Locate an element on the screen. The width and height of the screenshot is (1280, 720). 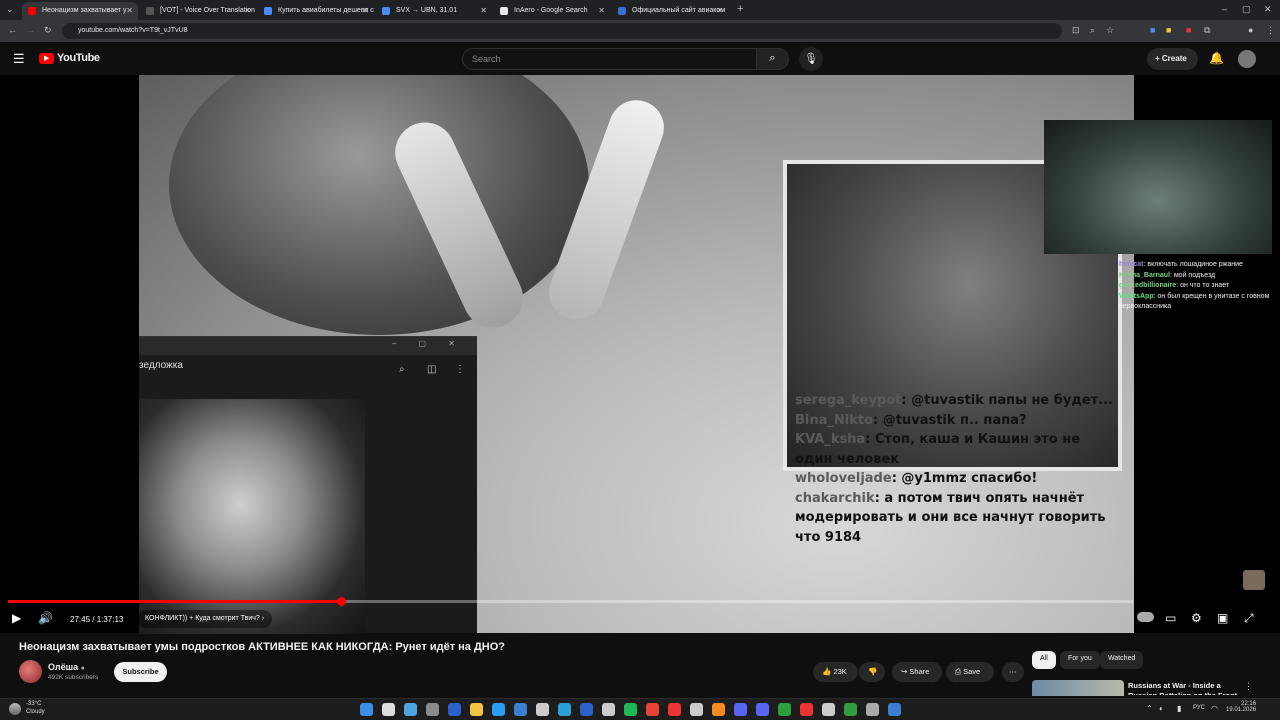
weather-cloud-icon is located at coordinates (15, 709).